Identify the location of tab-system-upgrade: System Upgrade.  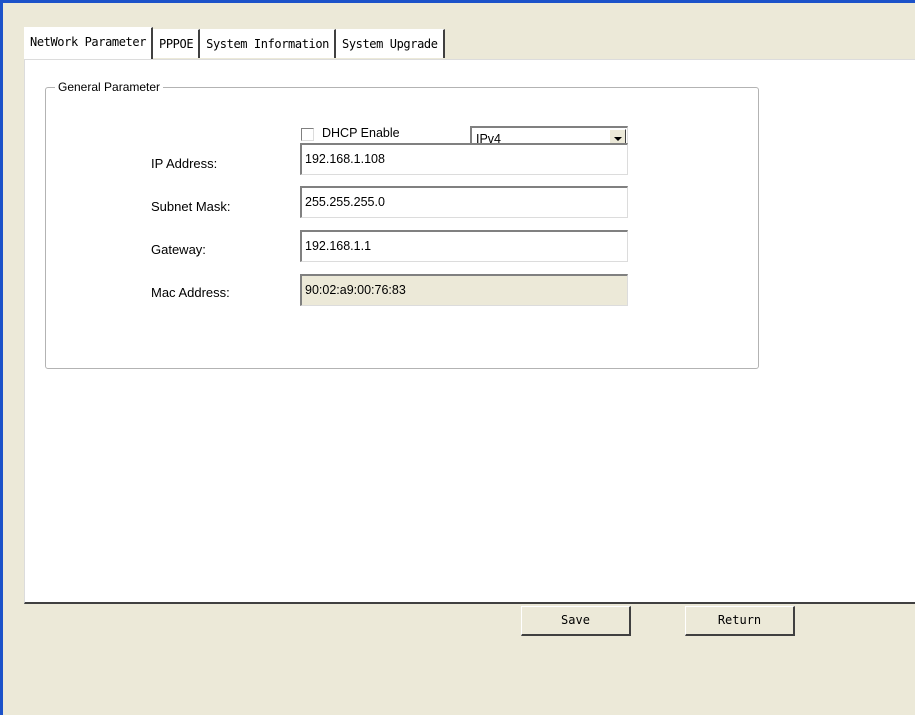
(390, 43).